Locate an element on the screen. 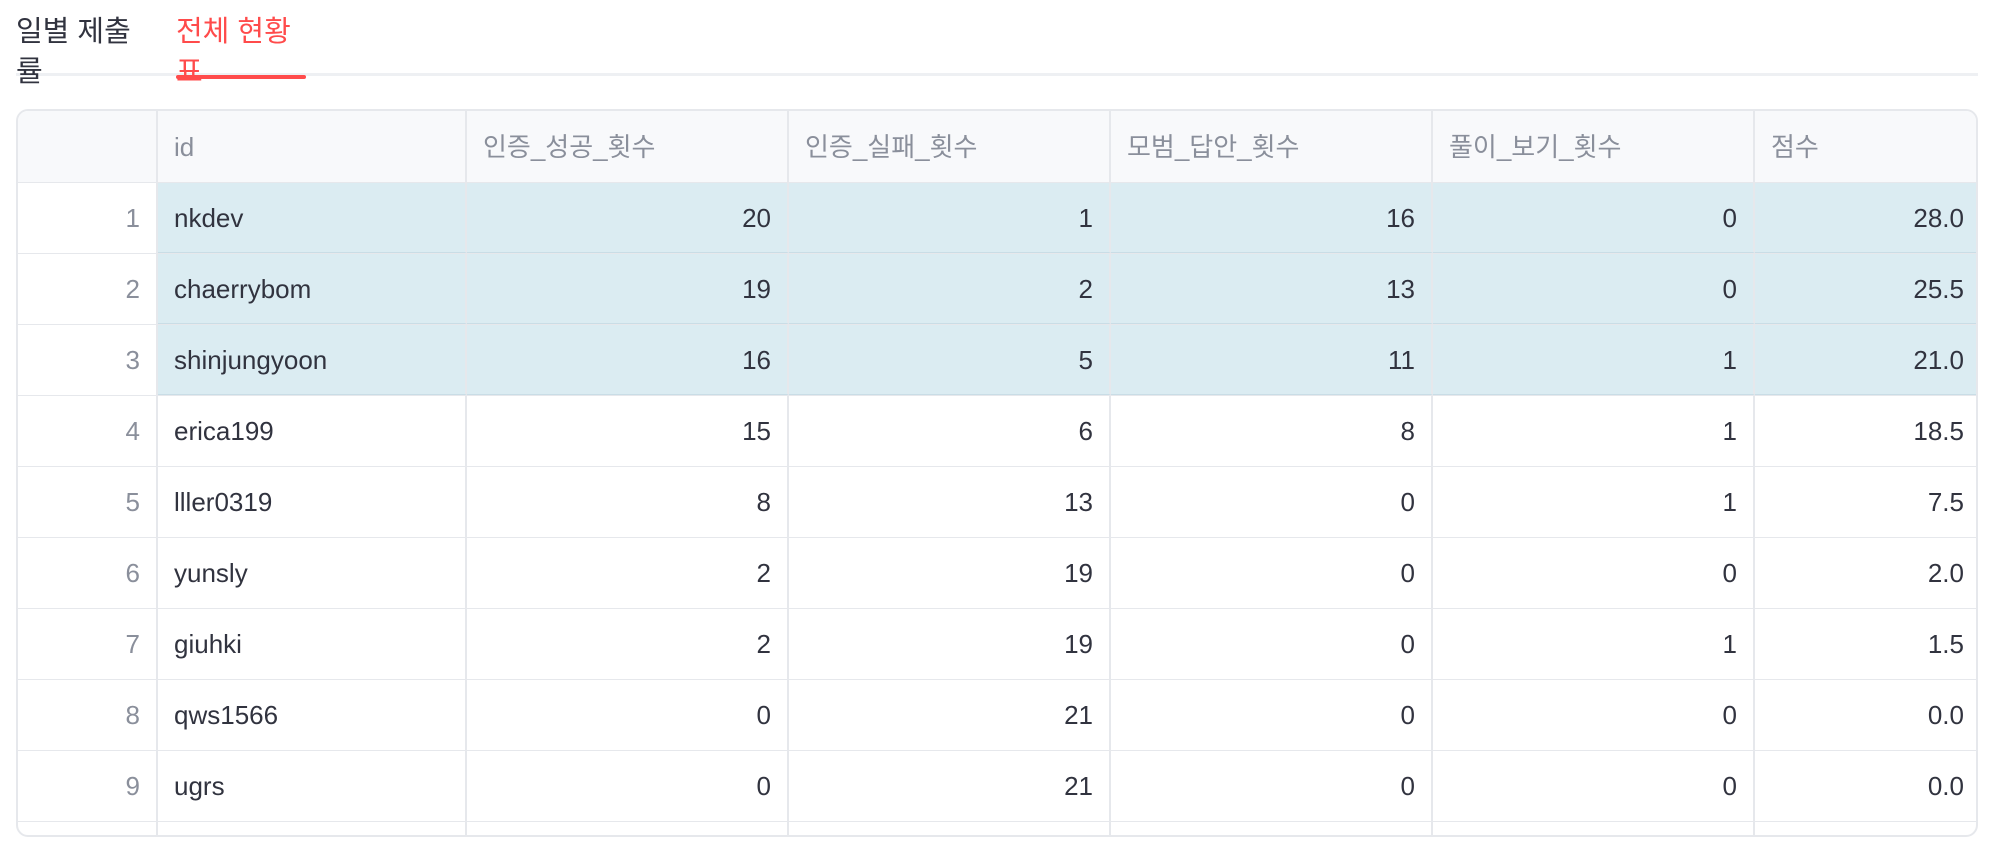  cell-score: 21.0 is located at coordinates (1865, 360).